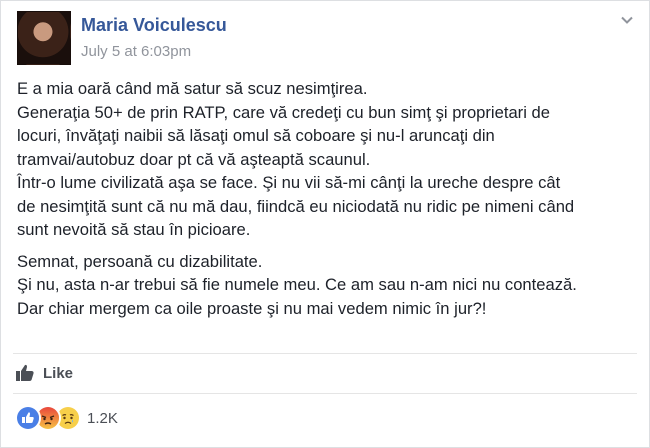 Image resolution: width=650 pixels, height=448 pixels. What do you see at coordinates (44, 38) in the screenshot?
I see `avatar` at bounding box center [44, 38].